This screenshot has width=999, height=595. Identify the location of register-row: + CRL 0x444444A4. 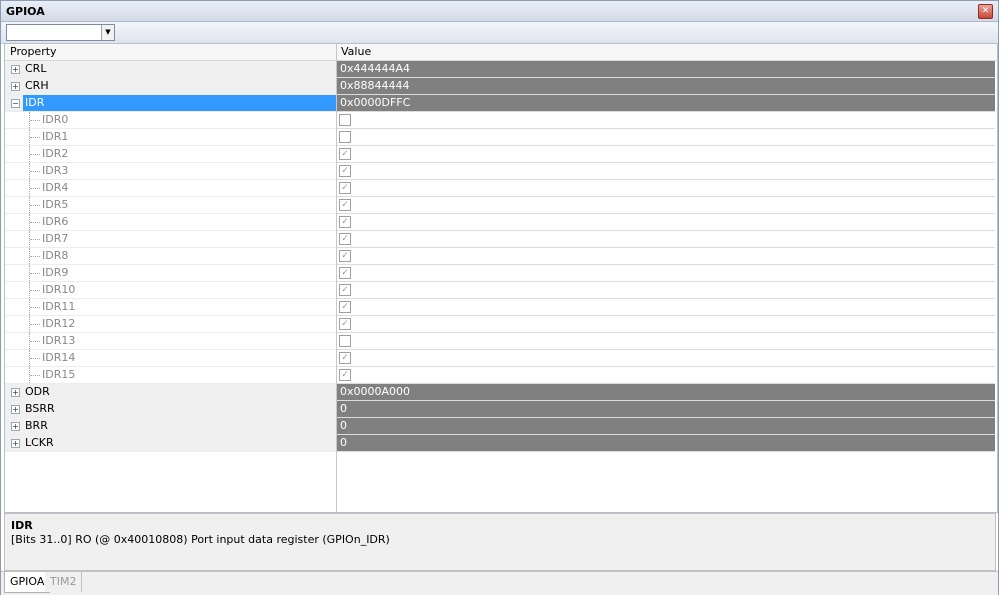
(501, 69).